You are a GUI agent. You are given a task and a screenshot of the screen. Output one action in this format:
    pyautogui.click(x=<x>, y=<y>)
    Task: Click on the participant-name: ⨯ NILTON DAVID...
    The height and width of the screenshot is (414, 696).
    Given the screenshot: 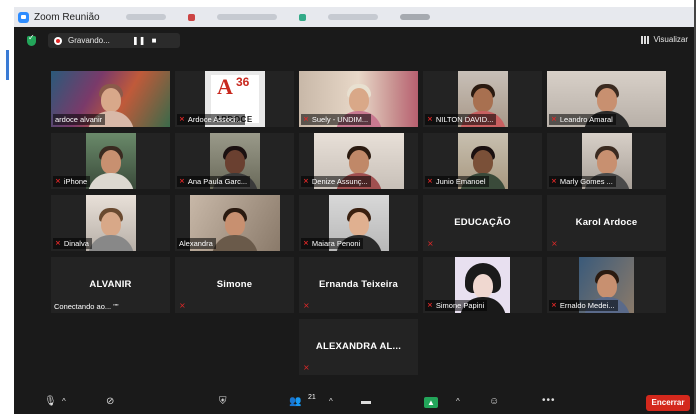 What is the action you would take?
    pyautogui.click(x=461, y=119)
    